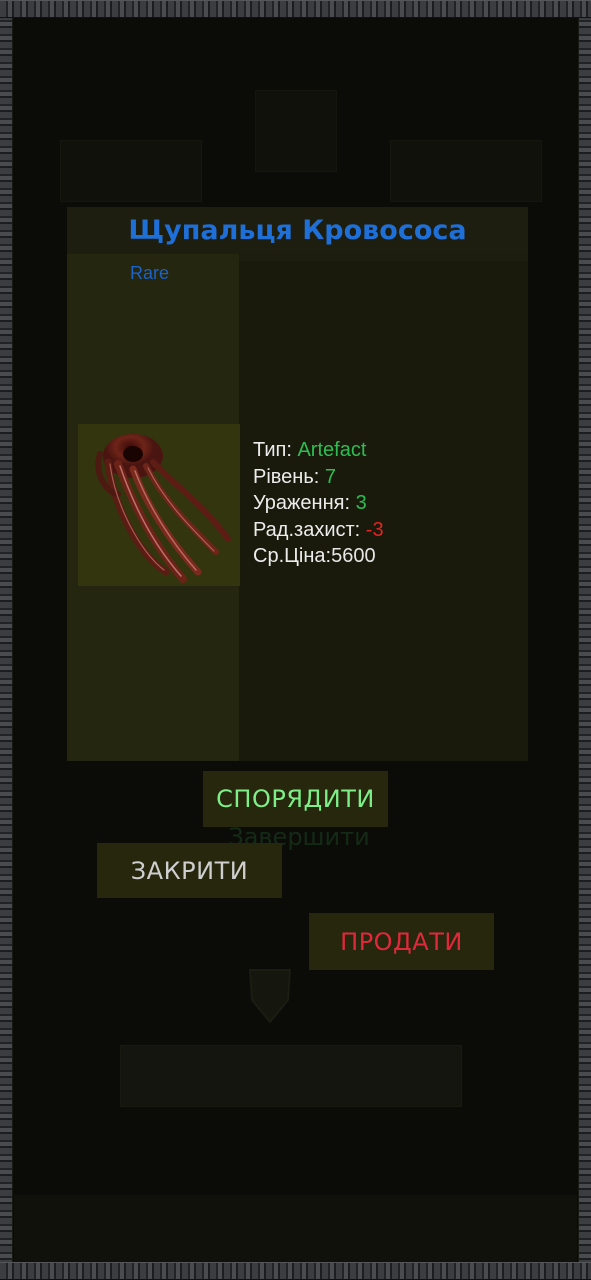 Image resolution: width=591 pixels, height=1280 pixels. Describe the element at coordinates (585, 640) in the screenshot. I see `frame-right-border` at that location.